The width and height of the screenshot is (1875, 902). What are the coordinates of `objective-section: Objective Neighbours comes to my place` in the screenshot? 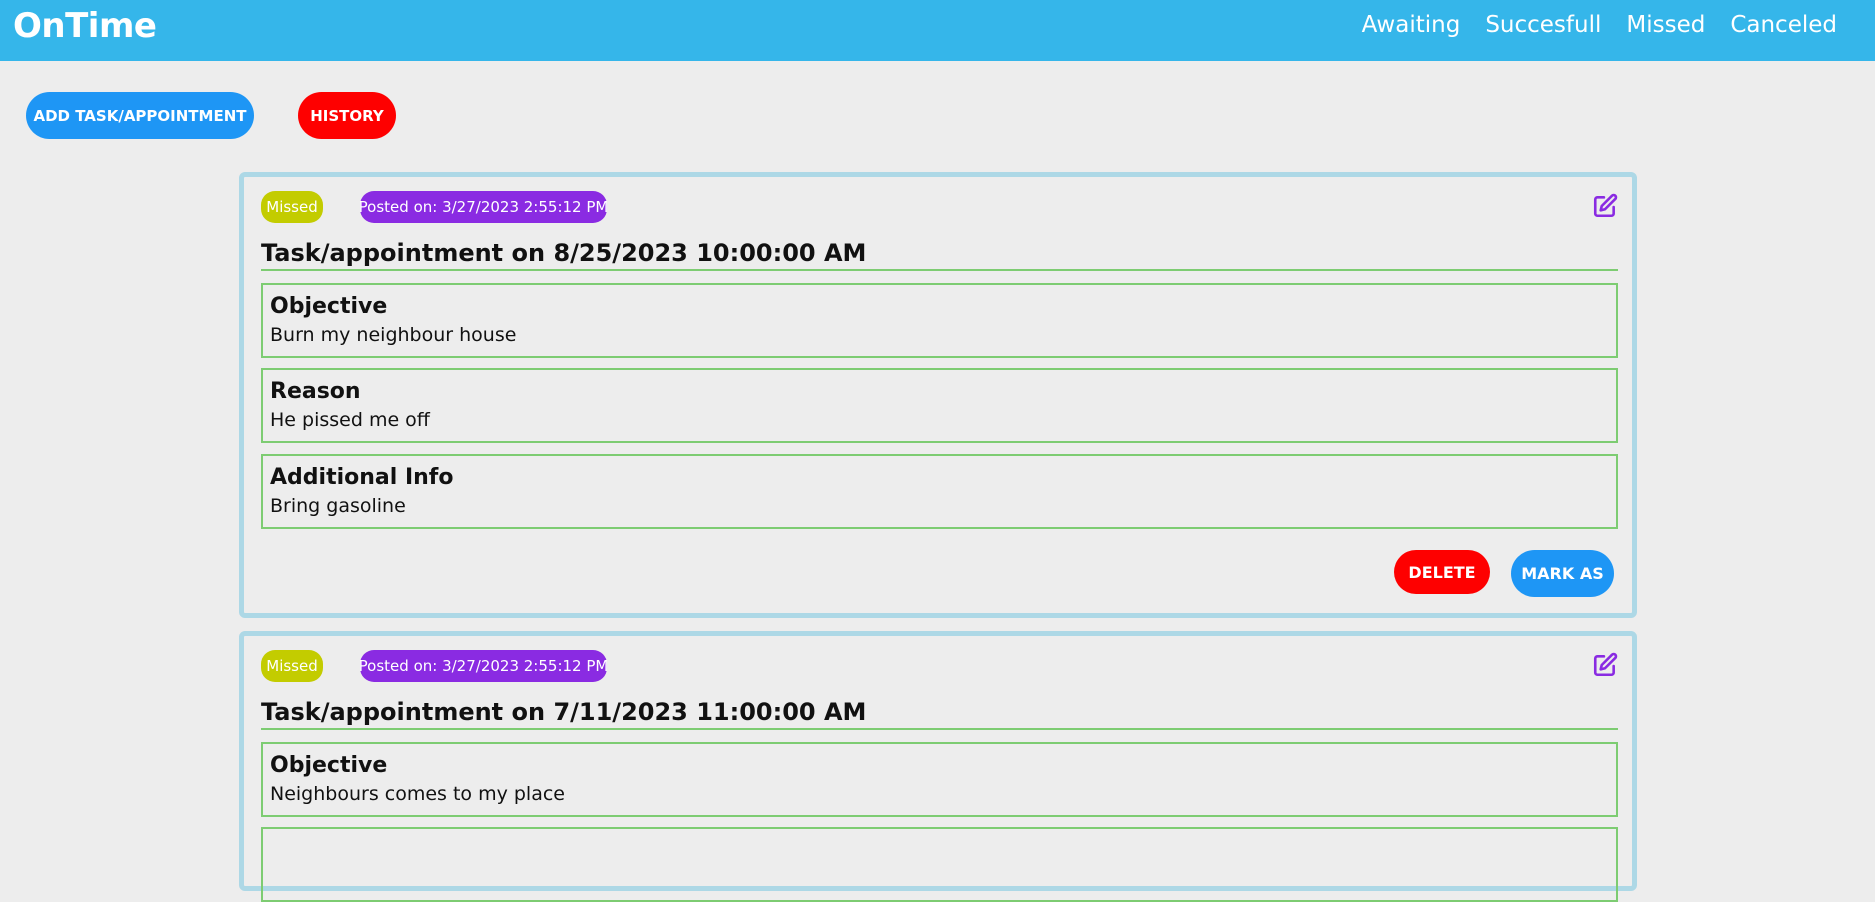 It's located at (939, 779).